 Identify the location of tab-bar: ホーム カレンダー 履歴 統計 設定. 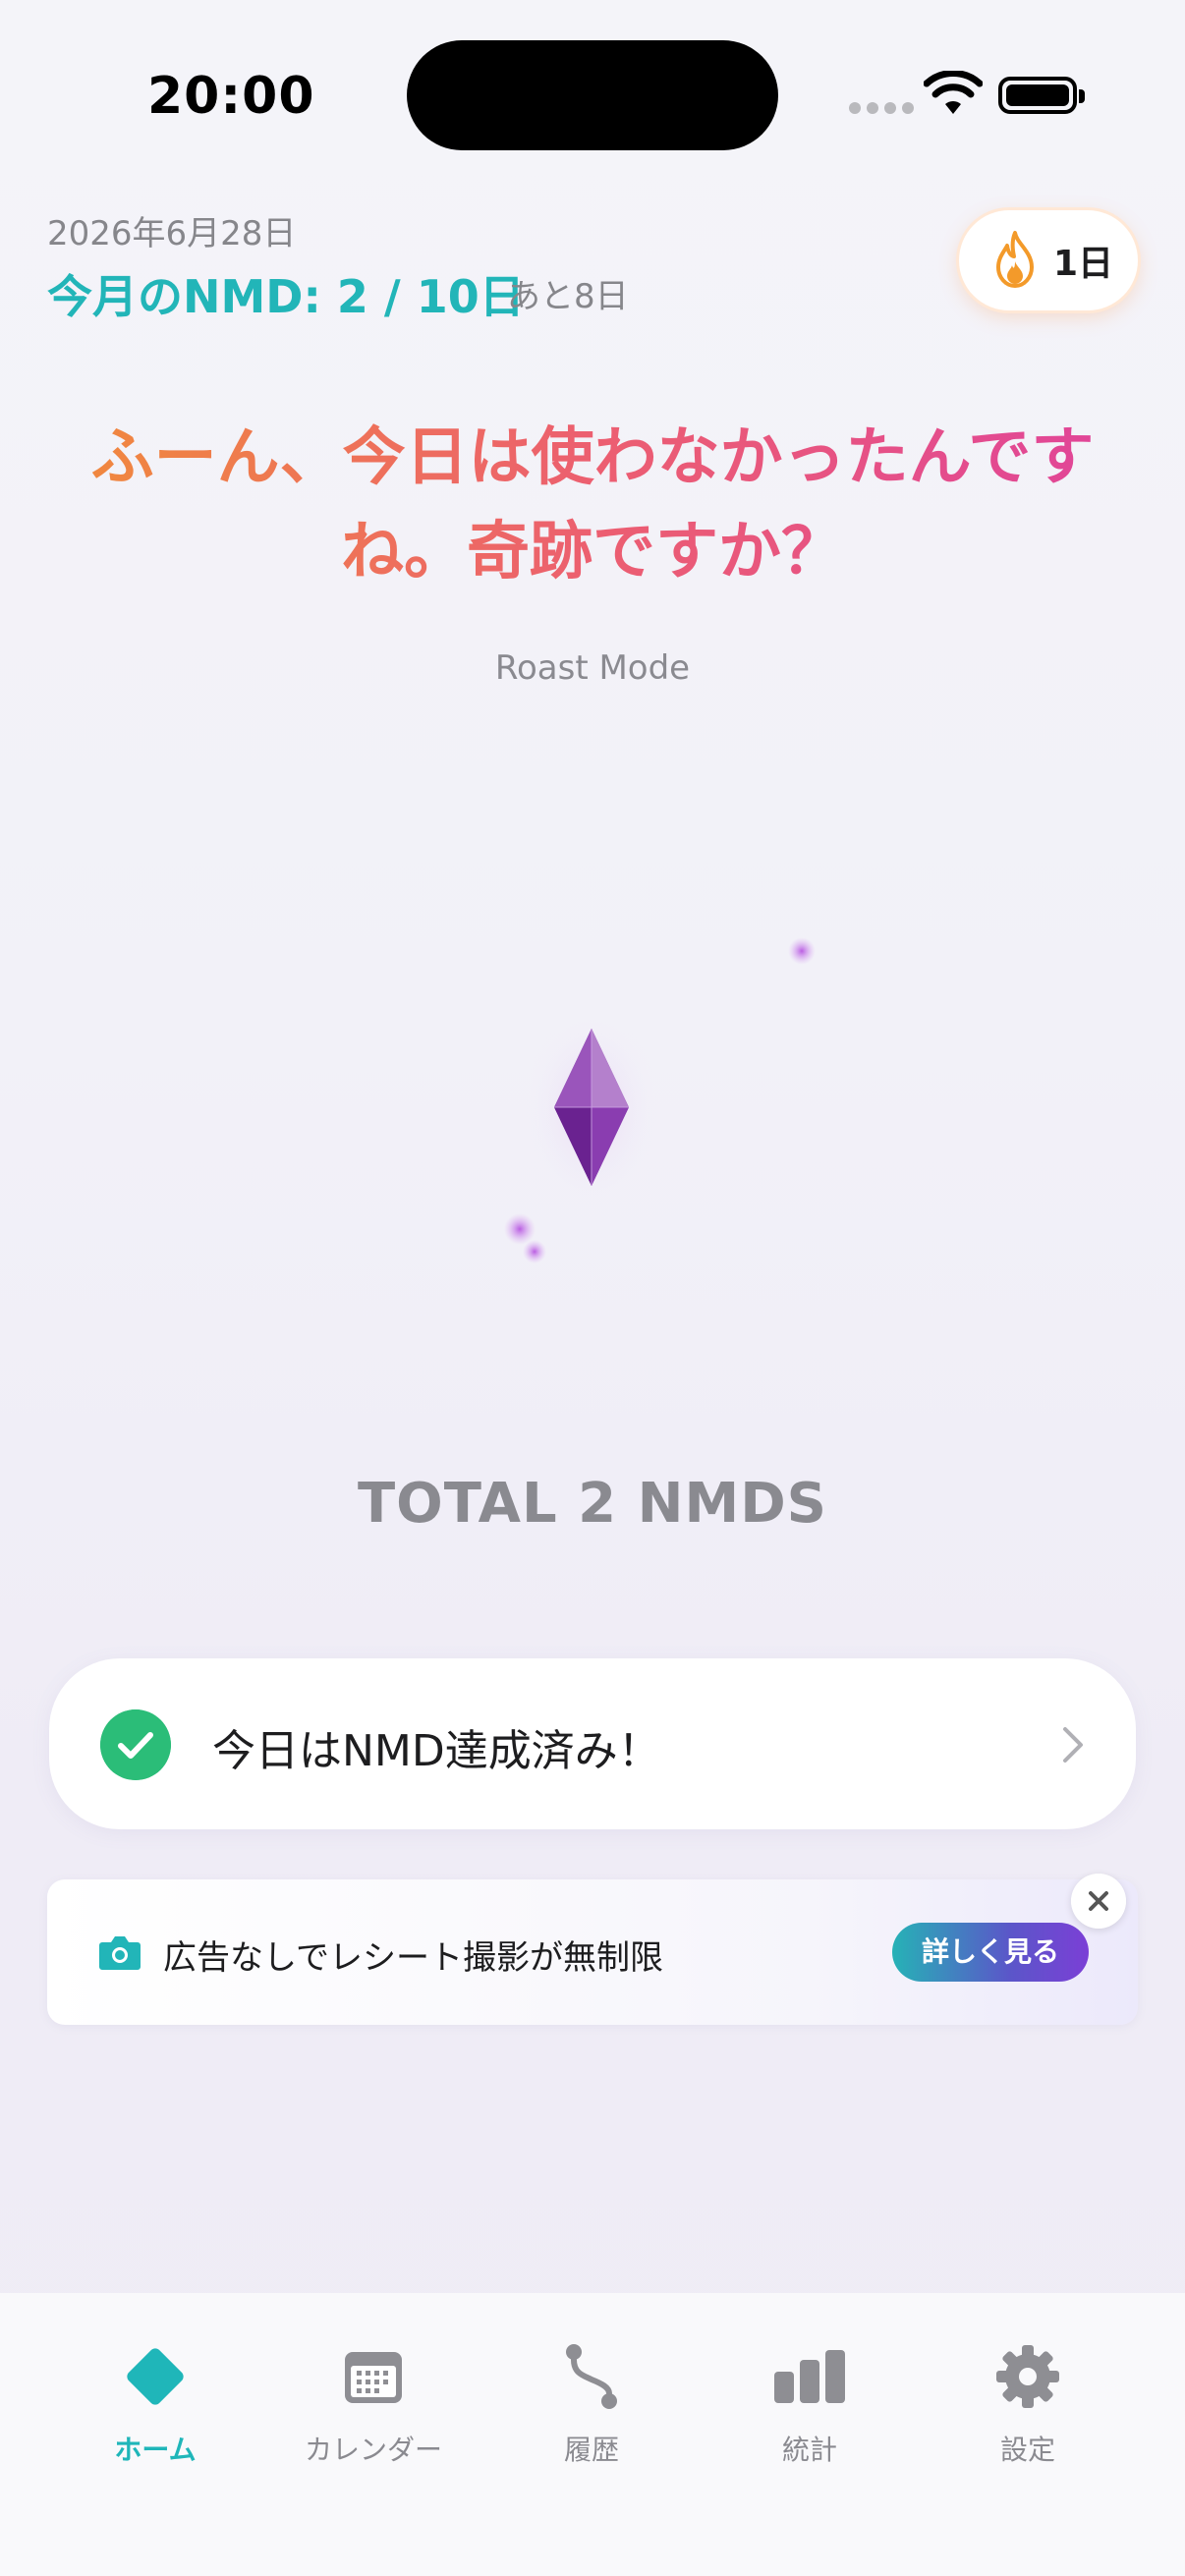
(592, 2434).